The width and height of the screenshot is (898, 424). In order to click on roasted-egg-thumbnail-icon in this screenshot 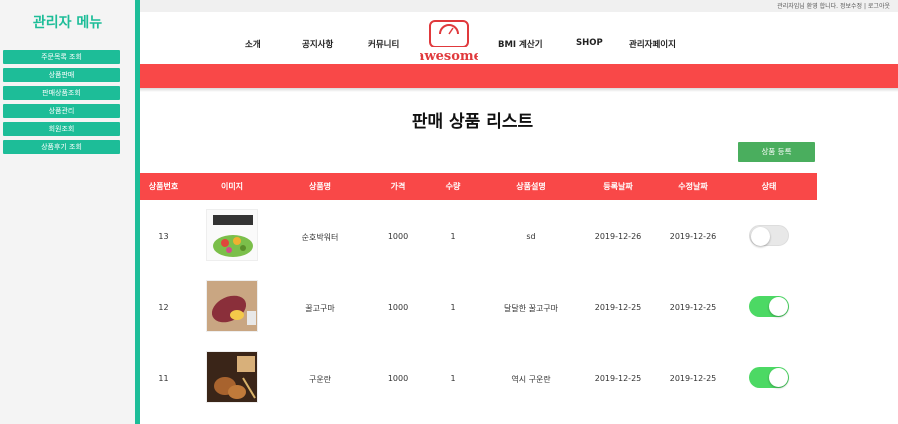, I will do `click(232, 377)`.